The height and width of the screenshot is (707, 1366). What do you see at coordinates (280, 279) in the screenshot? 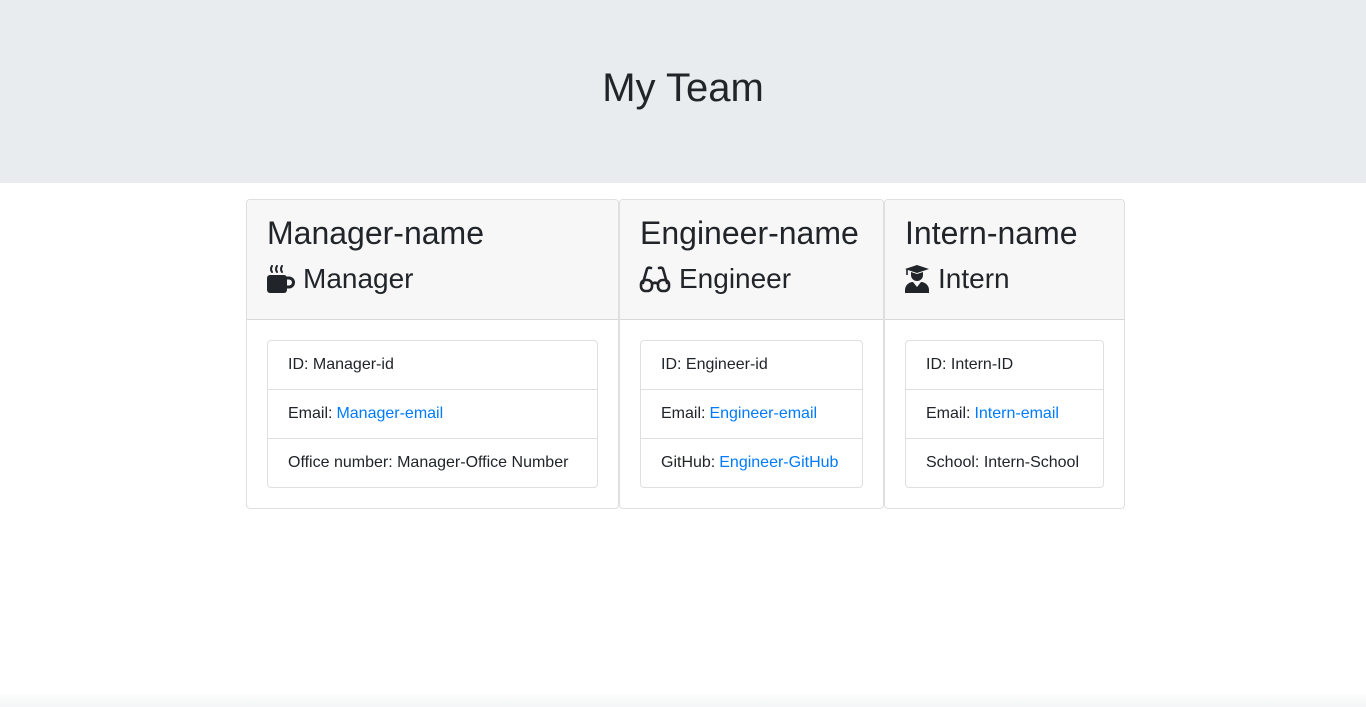
I see `coffee-icon` at bounding box center [280, 279].